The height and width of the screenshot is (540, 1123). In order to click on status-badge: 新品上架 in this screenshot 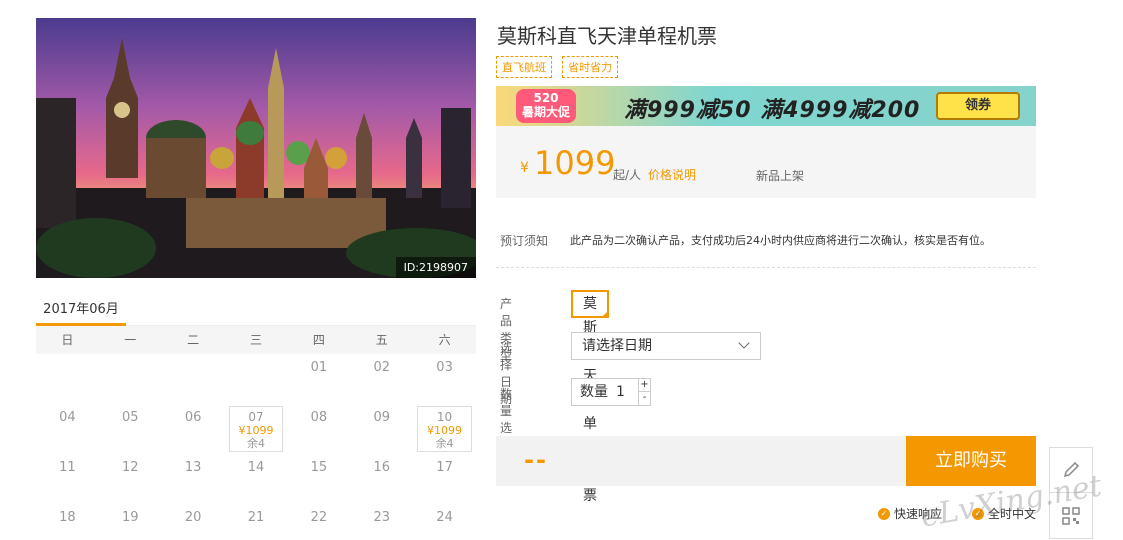, I will do `click(780, 176)`.